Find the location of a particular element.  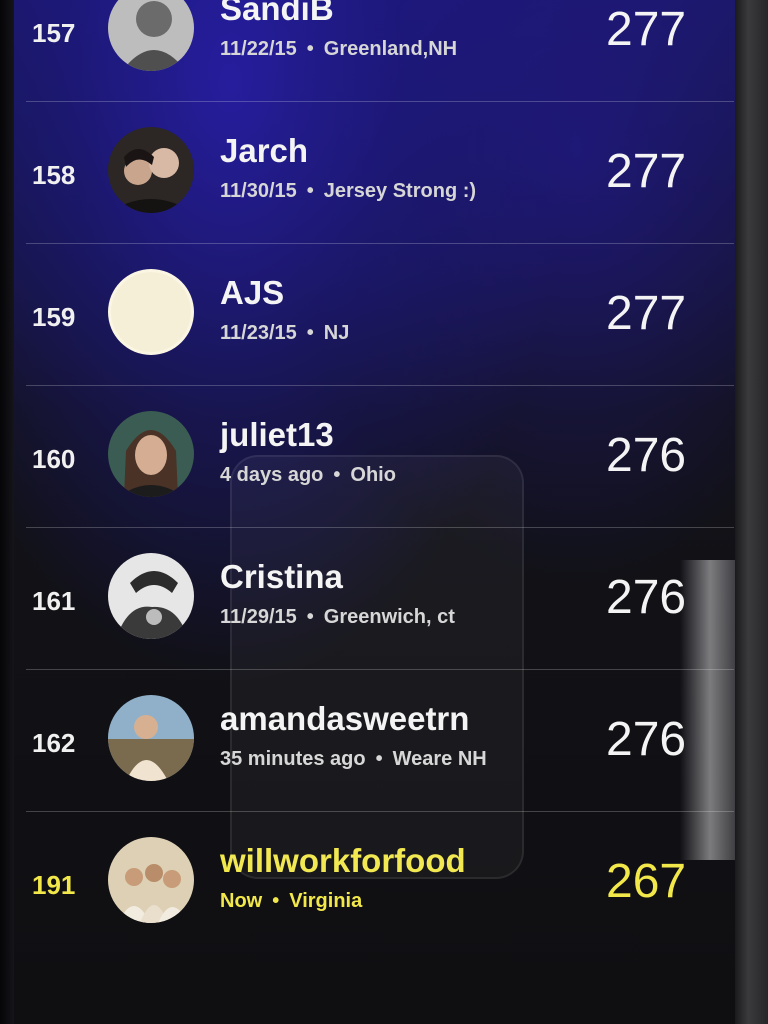

glass-glare is located at coordinates (710, 710).